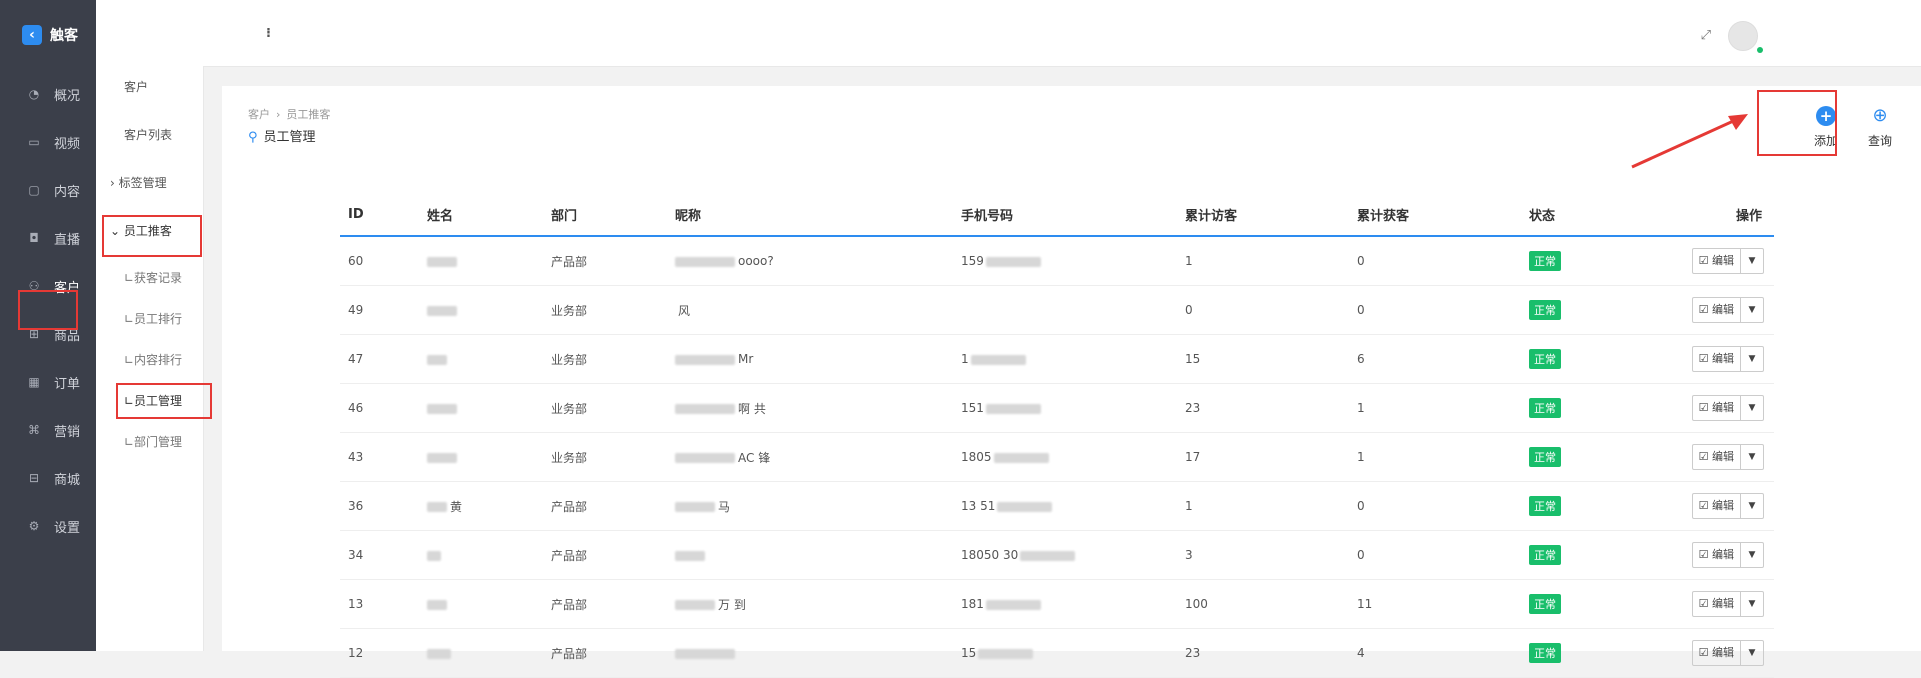 This screenshot has width=1921, height=678. I want to click on cell-nick, so click(810, 653).